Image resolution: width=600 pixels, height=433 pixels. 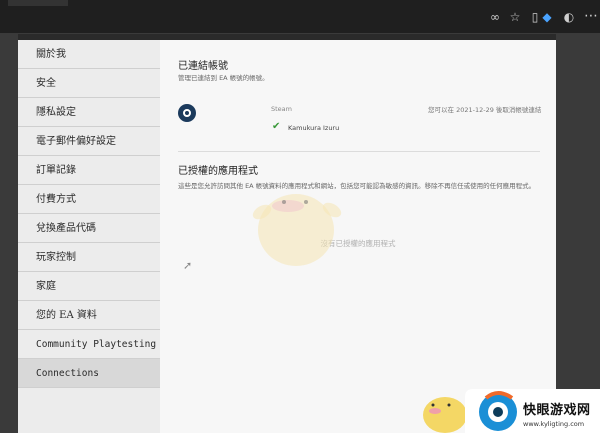 I want to click on sidebar-item-payment-methods: 付費方式, so click(x=89, y=199).